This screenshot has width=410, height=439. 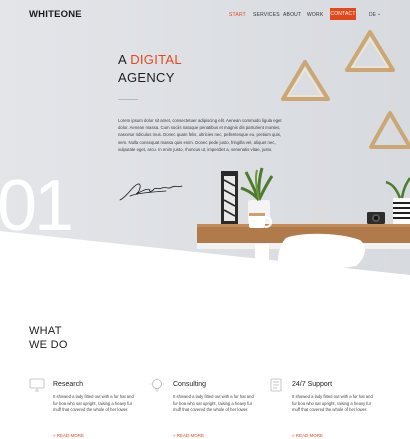 What do you see at coordinates (237, 15) in the screenshot?
I see `nav-item-start: START` at bounding box center [237, 15].